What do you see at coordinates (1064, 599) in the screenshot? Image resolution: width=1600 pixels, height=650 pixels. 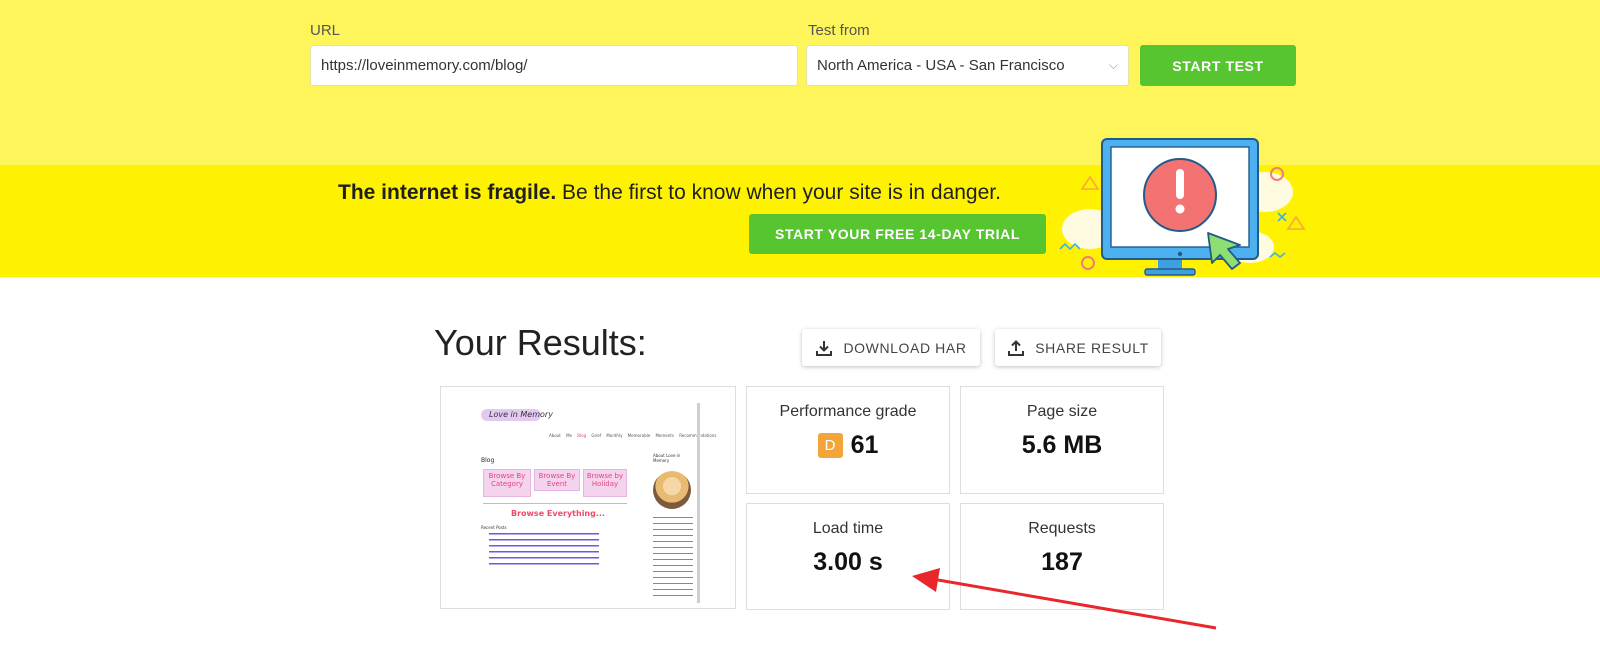 I see `red-annotation-arrow` at bounding box center [1064, 599].